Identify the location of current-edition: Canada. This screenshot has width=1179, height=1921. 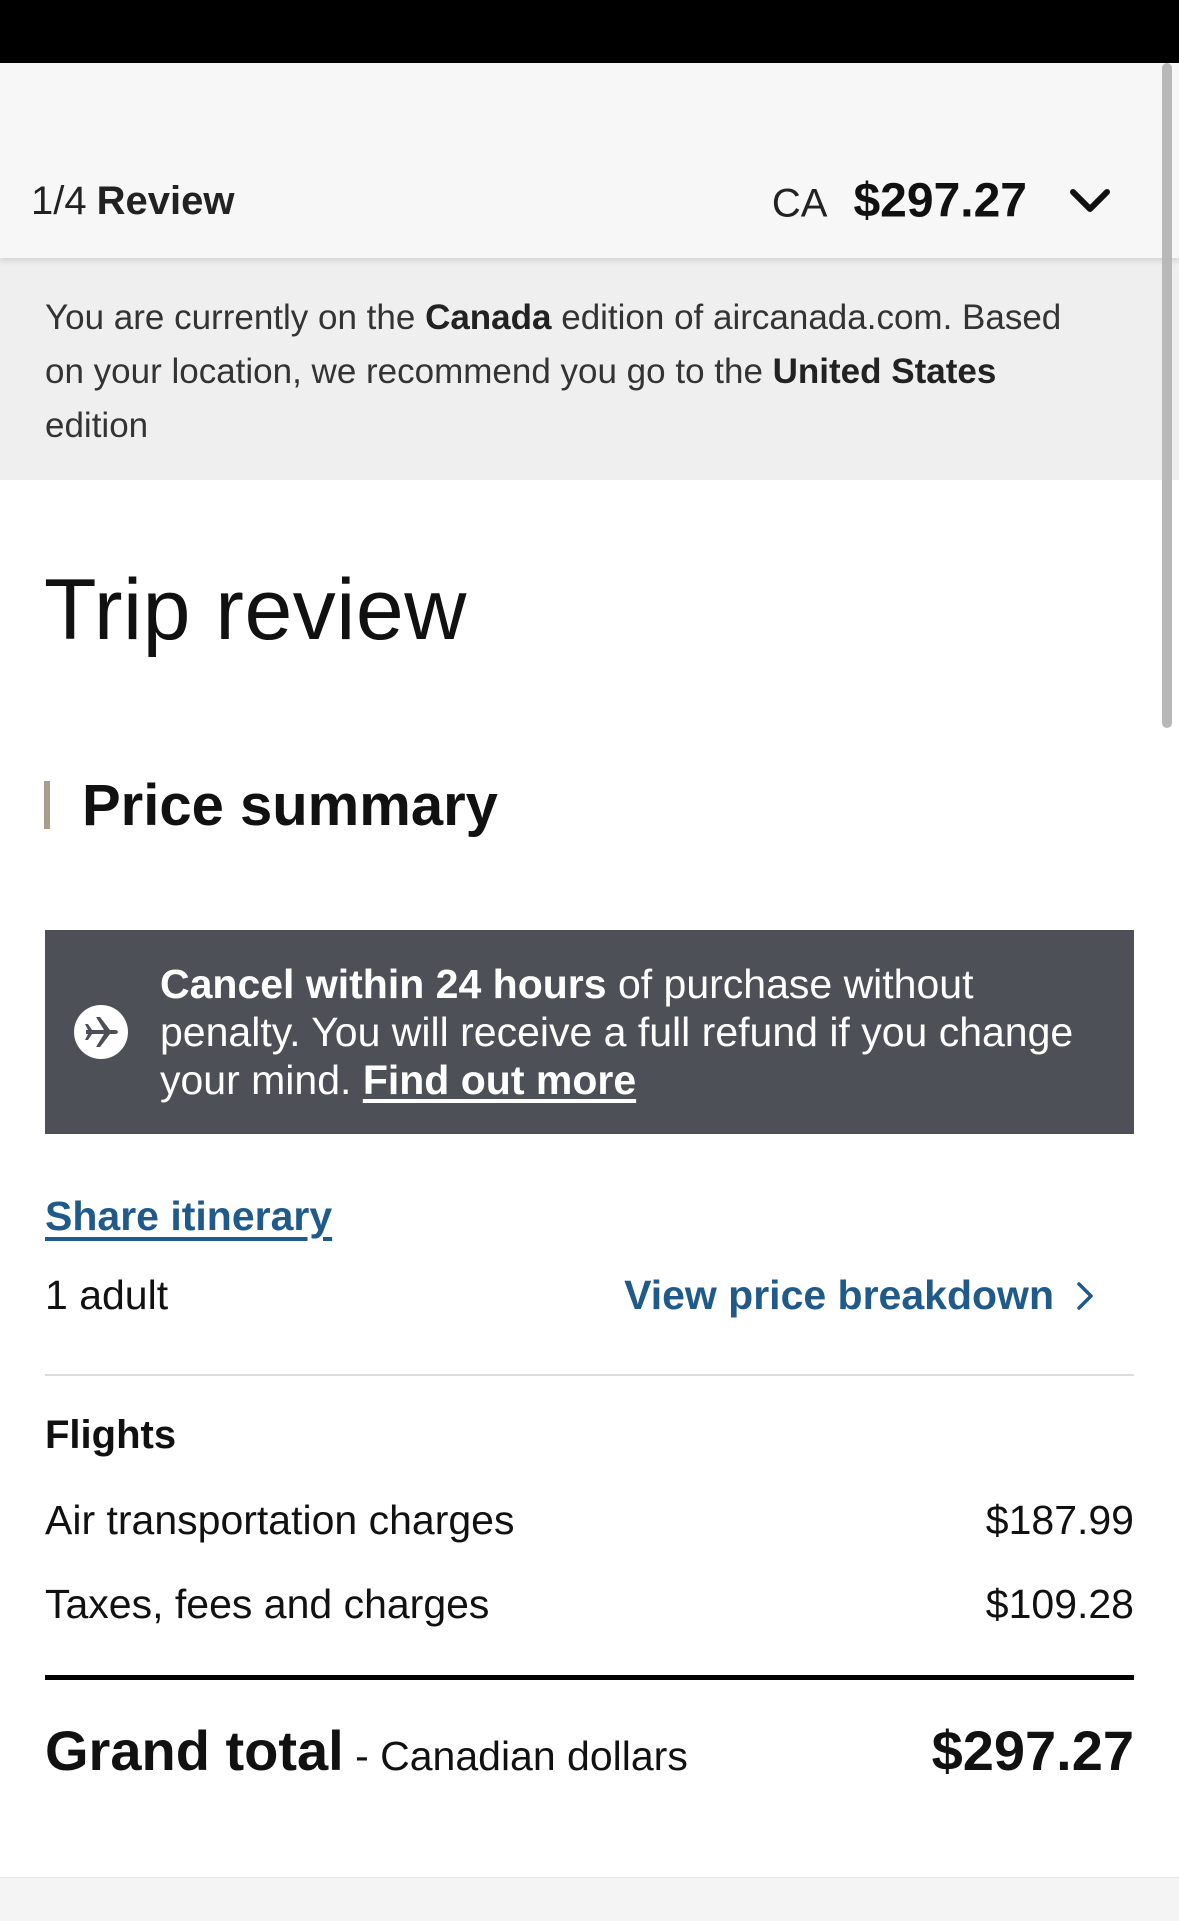
(488, 317).